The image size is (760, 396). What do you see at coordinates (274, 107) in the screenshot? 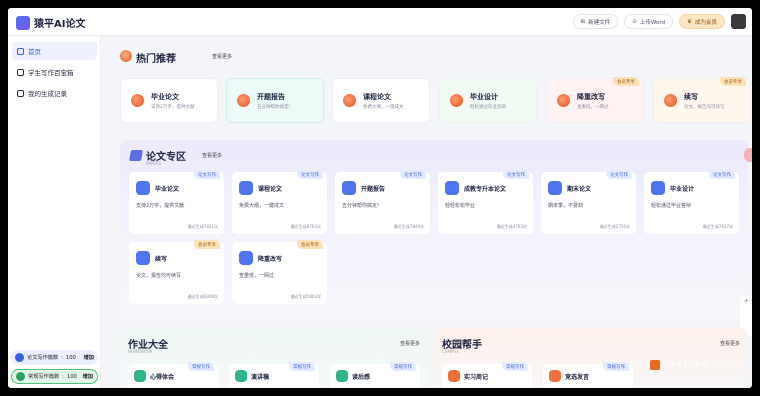
I see `hot-card-desc: 五分钟帮你搞定!` at bounding box center [274, 107].